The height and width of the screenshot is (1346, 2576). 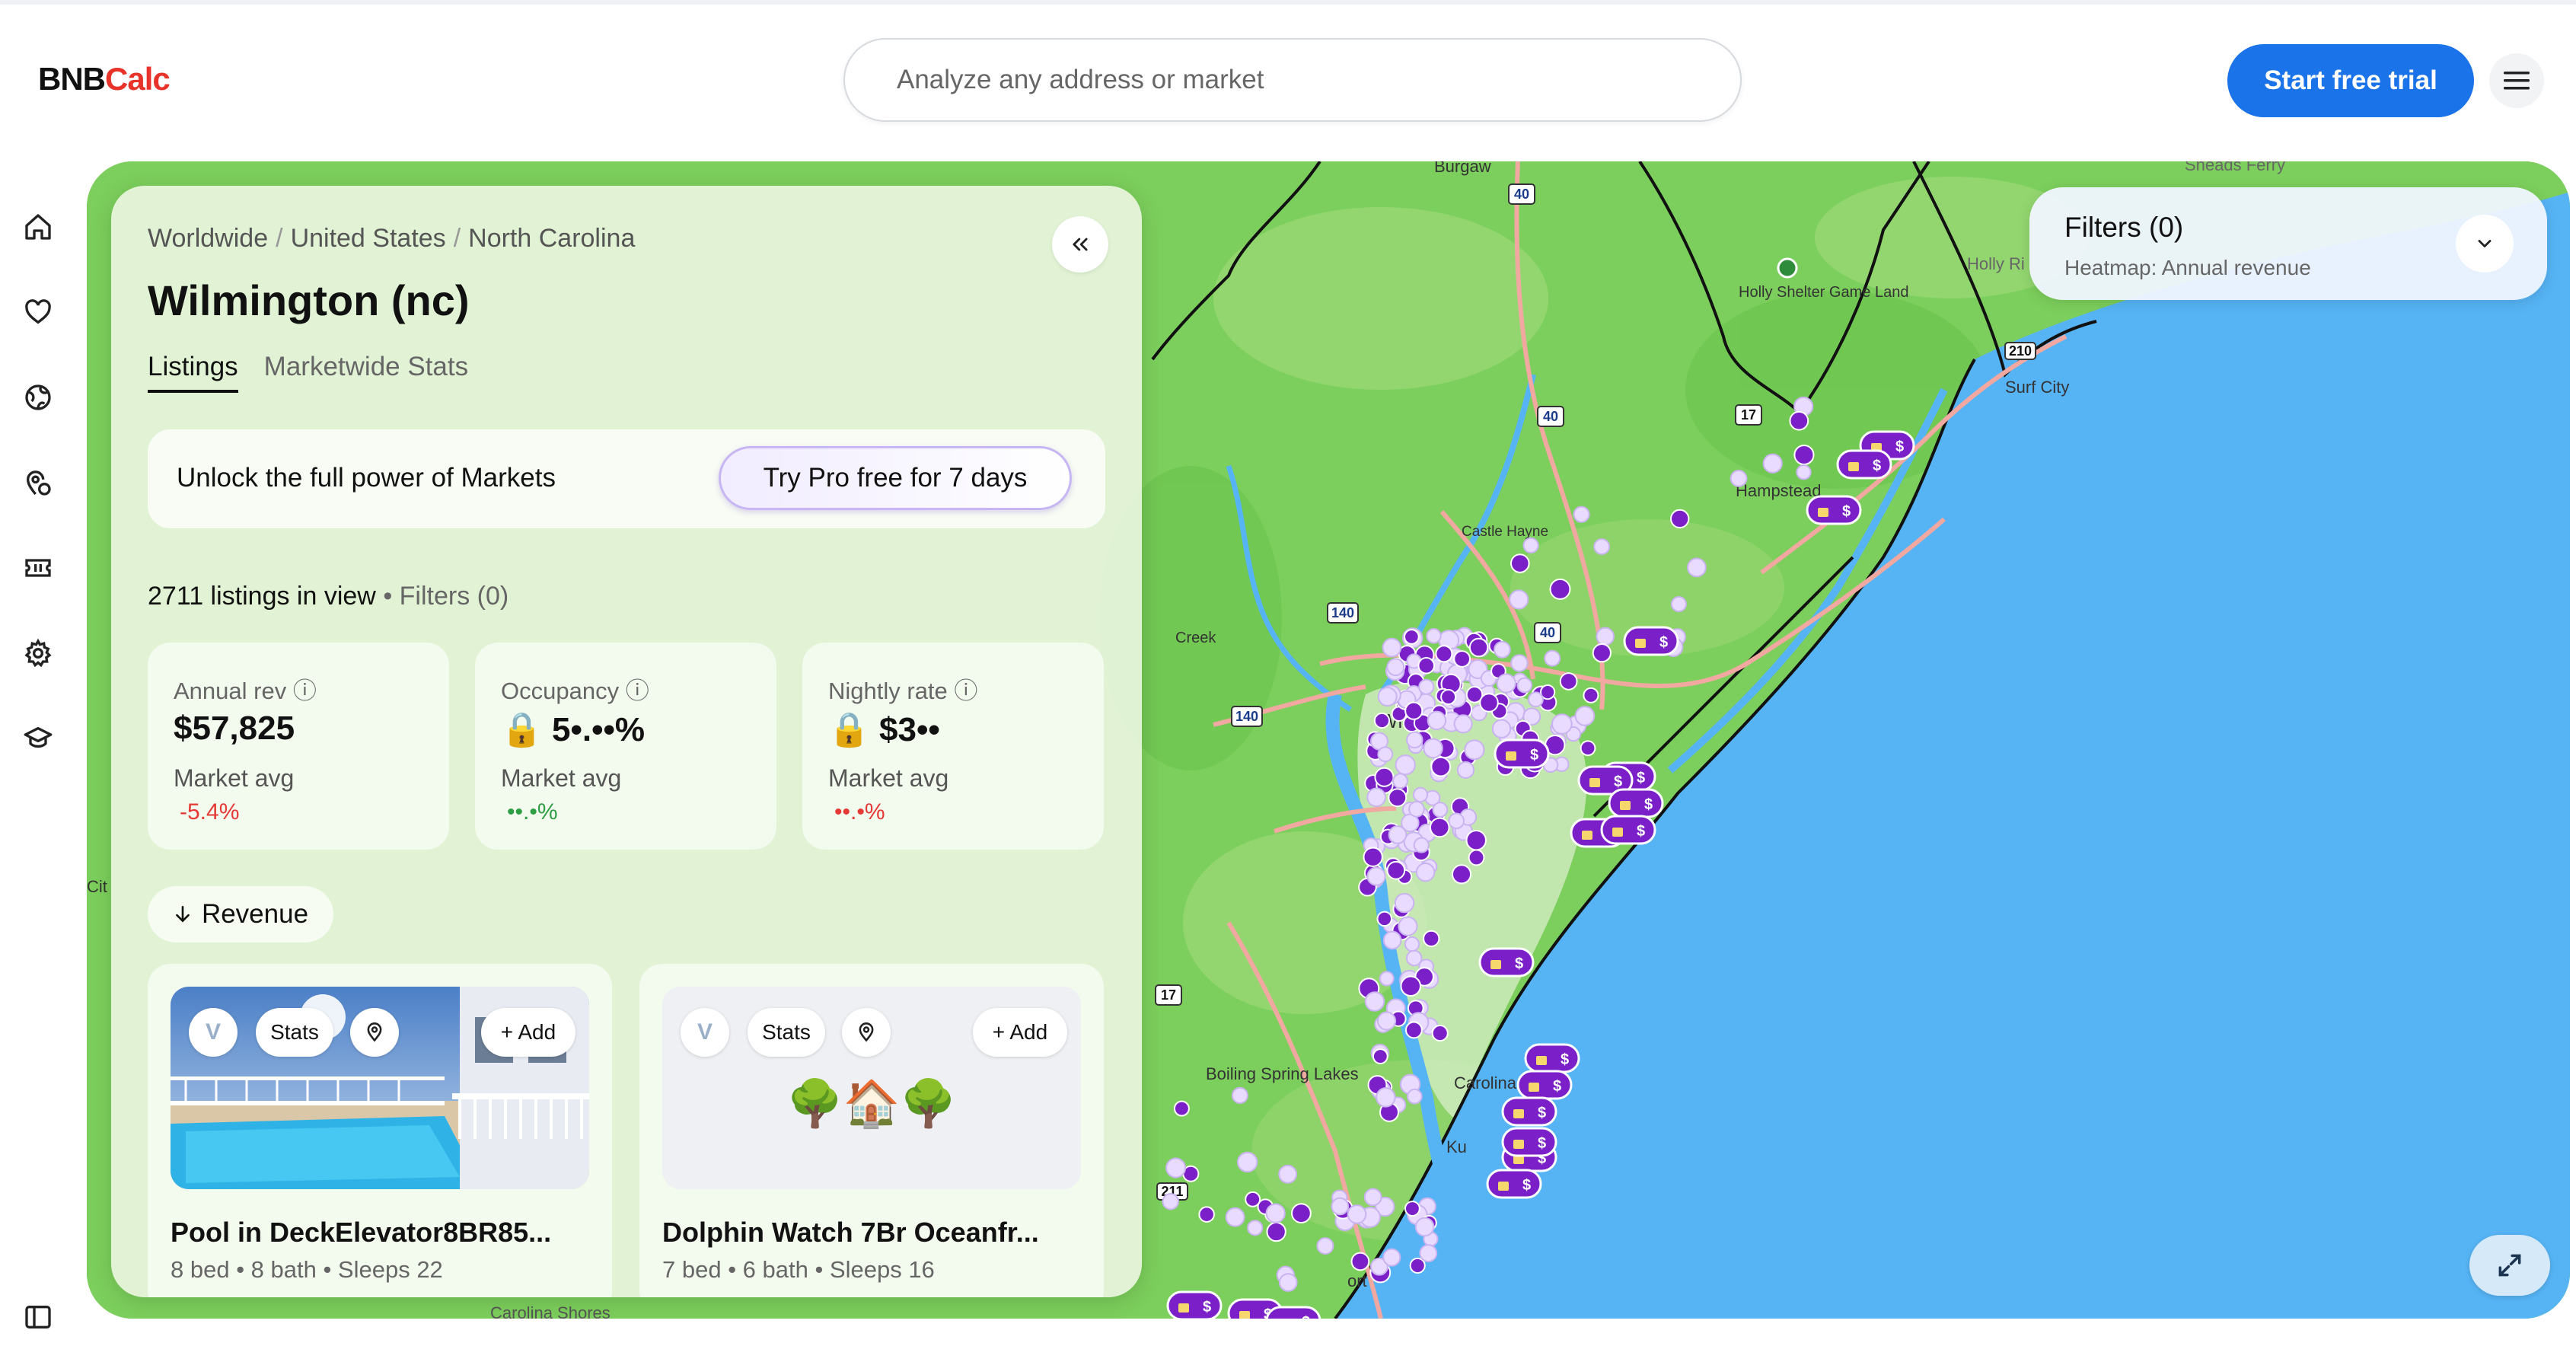 What do you see at coordinates (446, 596) in the screenshot?
I see `filters-link: • Filters (0)` at bounding box center [446, 596].